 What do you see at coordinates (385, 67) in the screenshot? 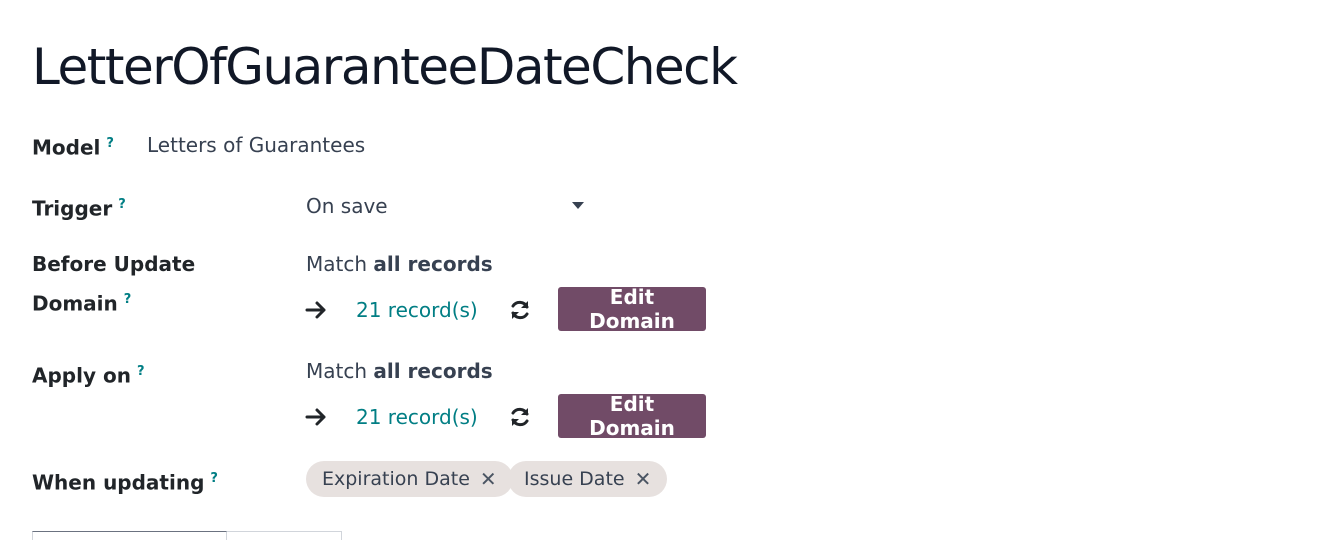
I see `record-title: LetterOfGuaranteeDateCheck` at bounding box center [385, 67].